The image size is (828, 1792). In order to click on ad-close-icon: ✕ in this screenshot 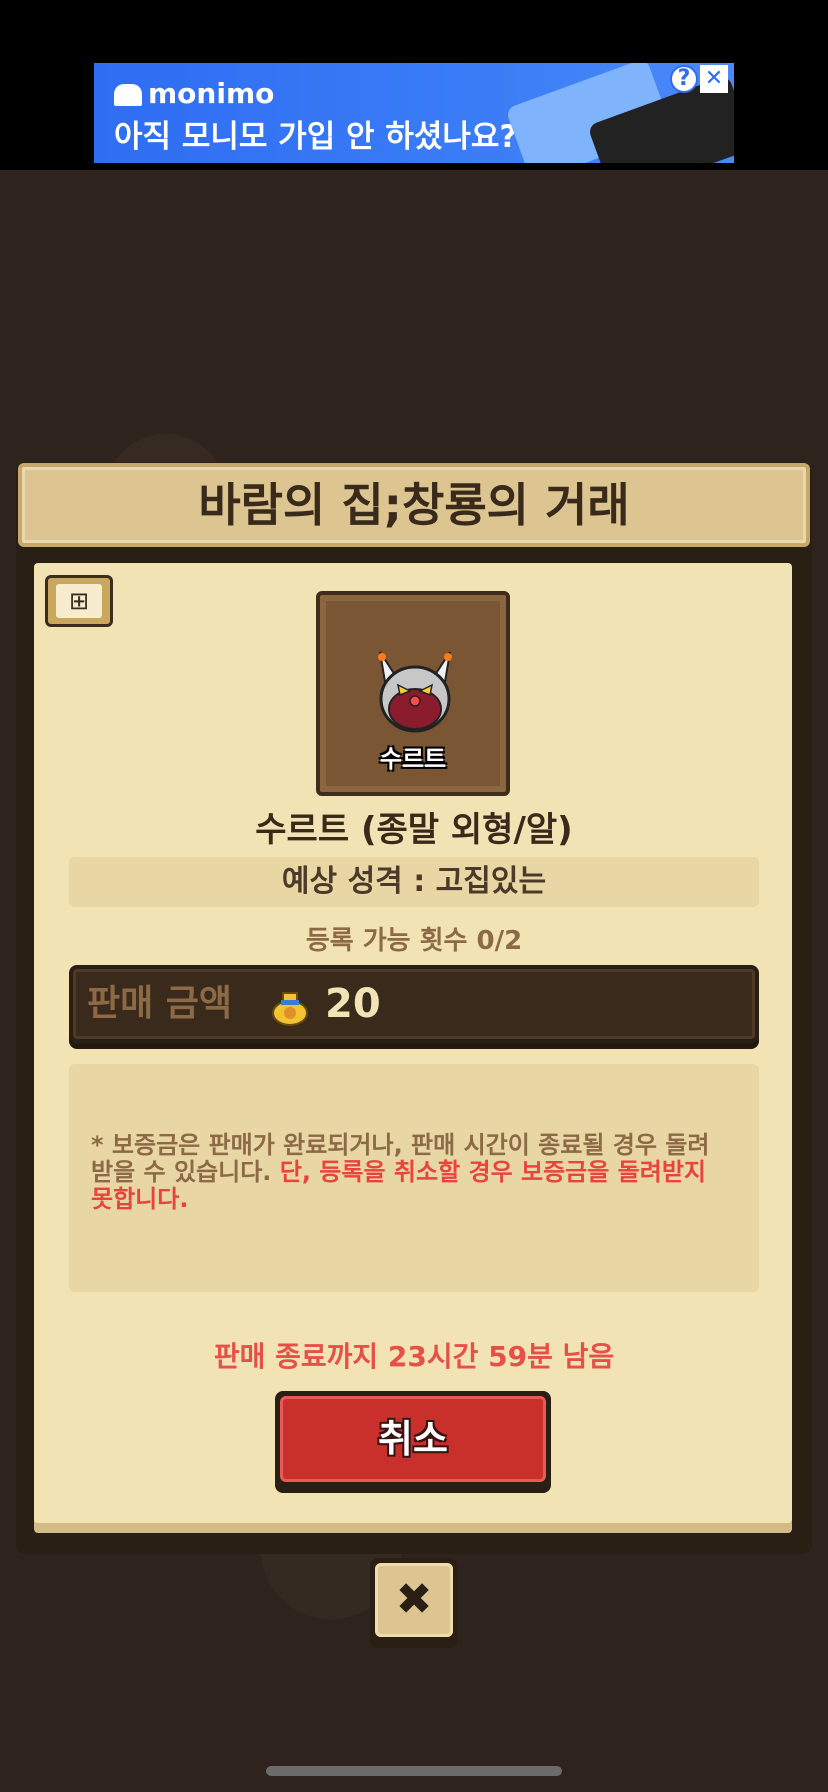, I will do `click(714, 79)`.